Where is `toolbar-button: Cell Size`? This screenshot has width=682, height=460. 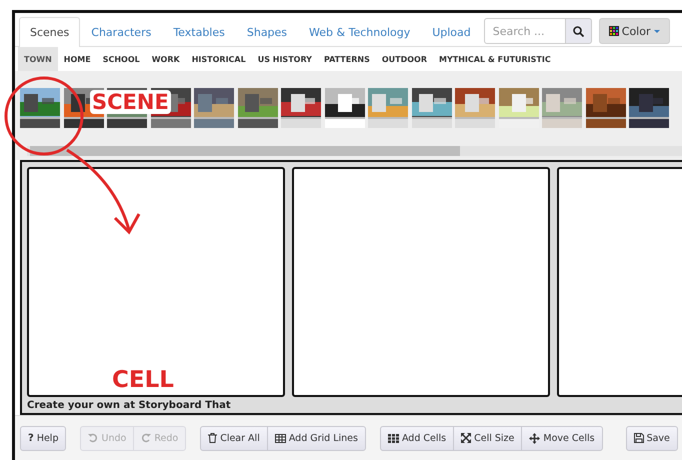
toolbar-button: Cell Size is located at coordinates (487, 438).